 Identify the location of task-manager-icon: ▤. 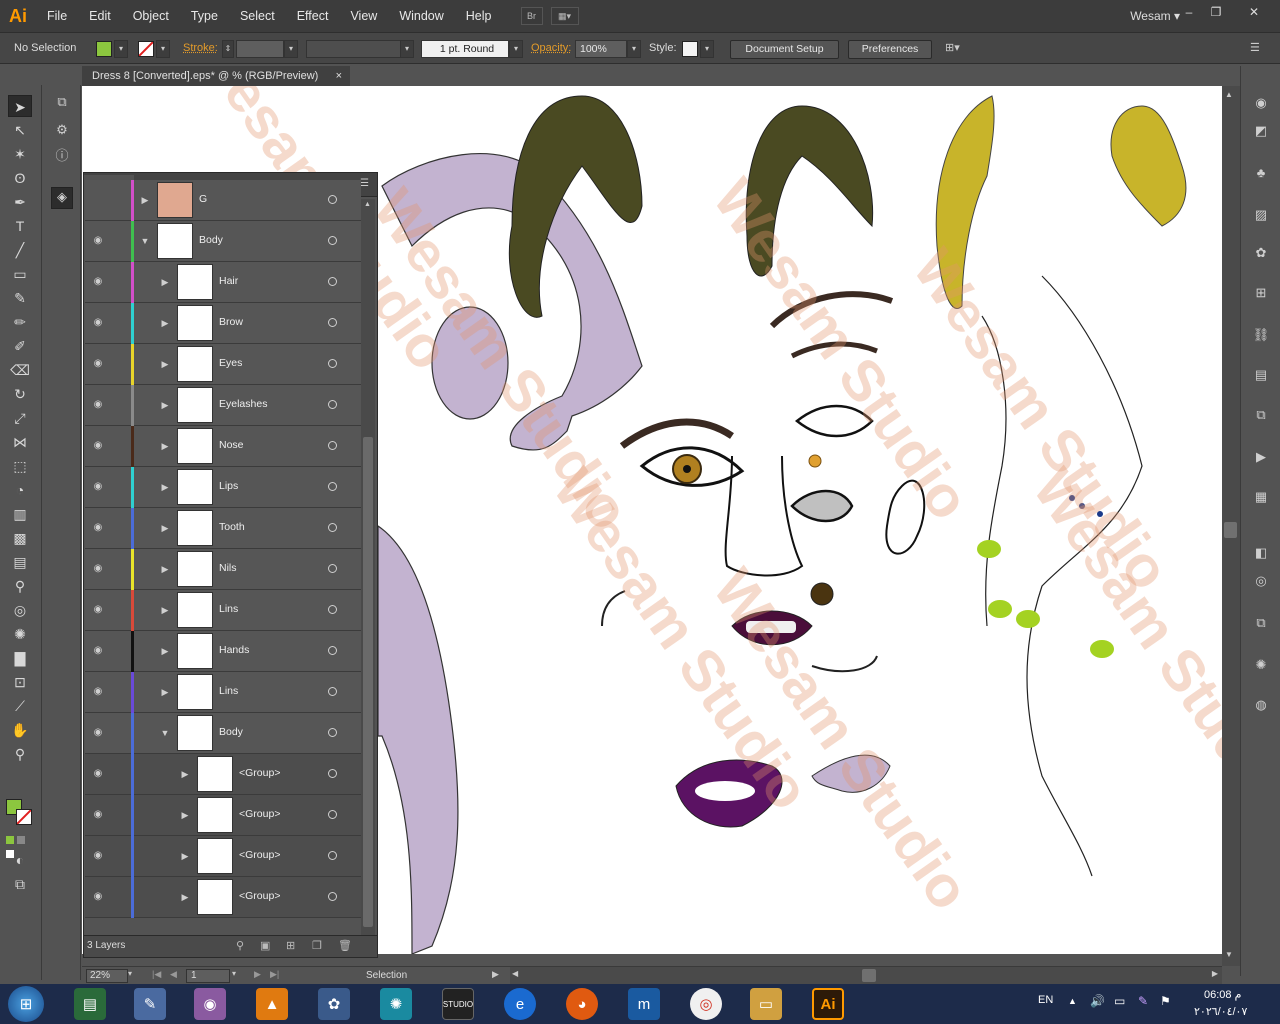
(90, 1004).